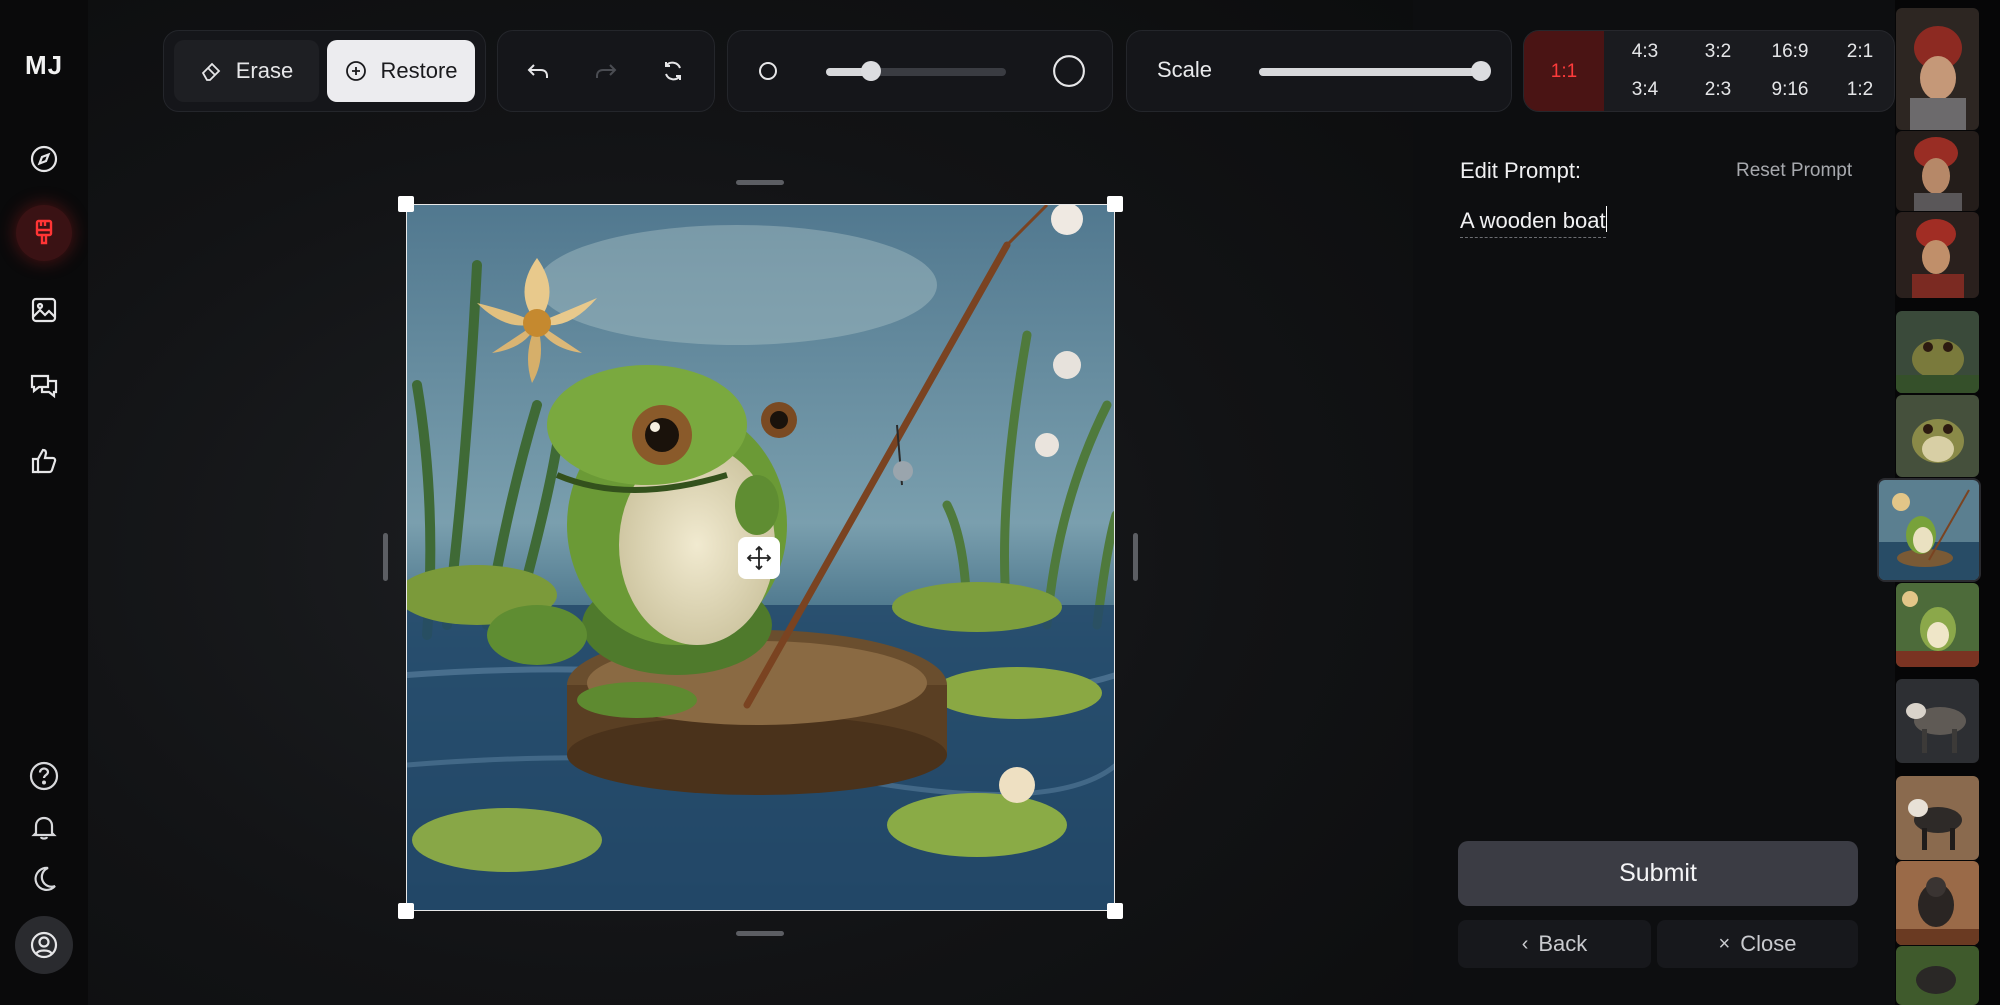 This screenshot has width=2000, height=1005. I want to click on help-icon, so click(44, 776).